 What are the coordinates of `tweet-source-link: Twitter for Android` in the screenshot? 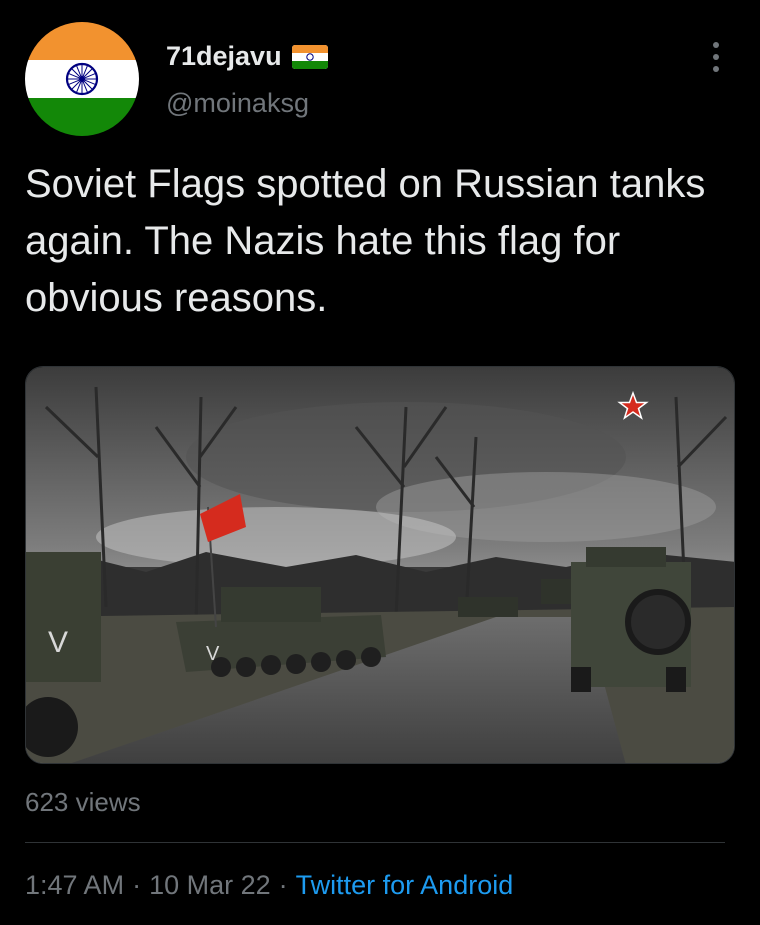 It's located at (405, 885).